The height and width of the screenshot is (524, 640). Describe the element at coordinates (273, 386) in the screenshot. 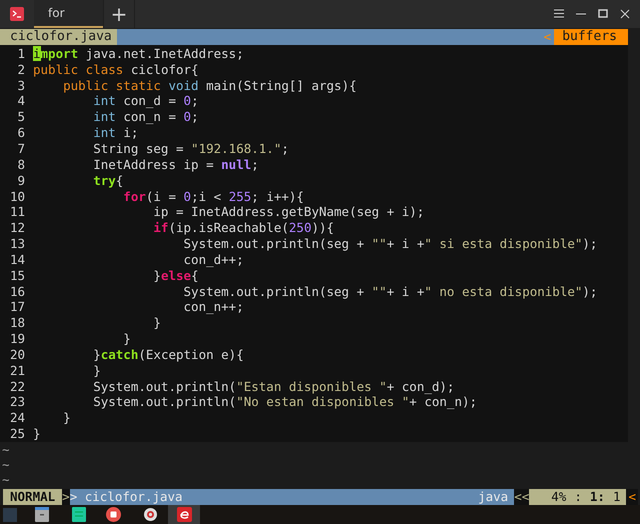

I see `code-line: System.out.println("Estan disponibles "+ con_d);` at that location.